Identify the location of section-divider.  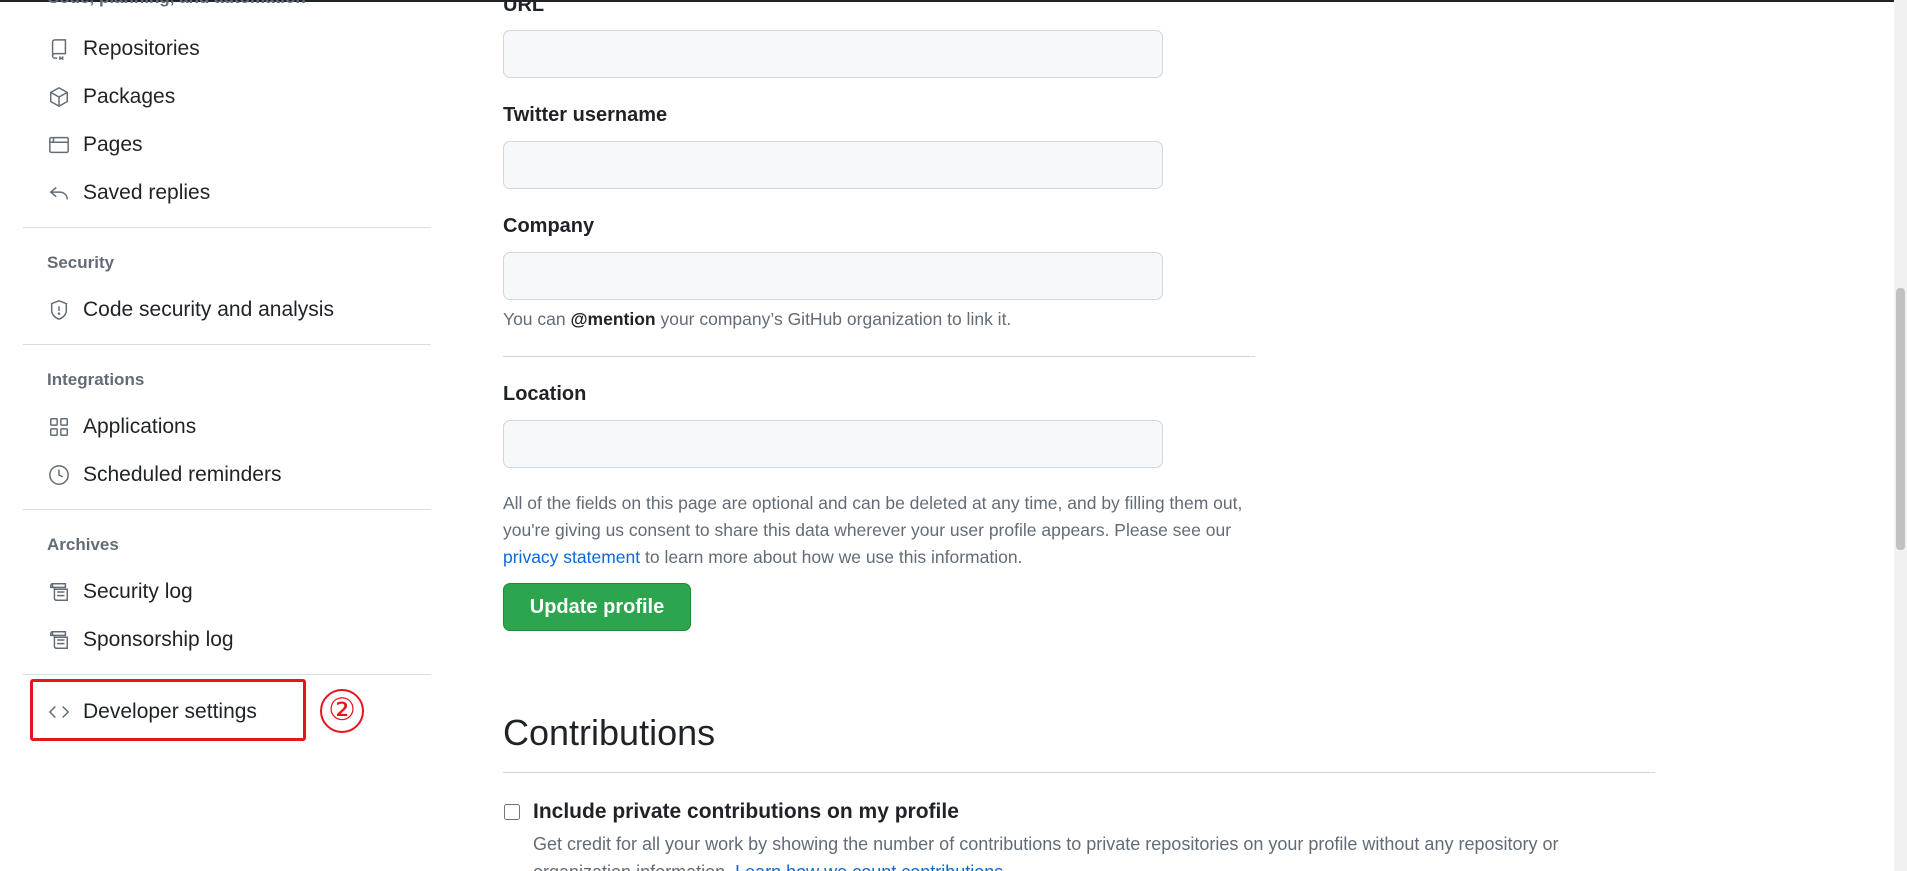
(1079, 772).